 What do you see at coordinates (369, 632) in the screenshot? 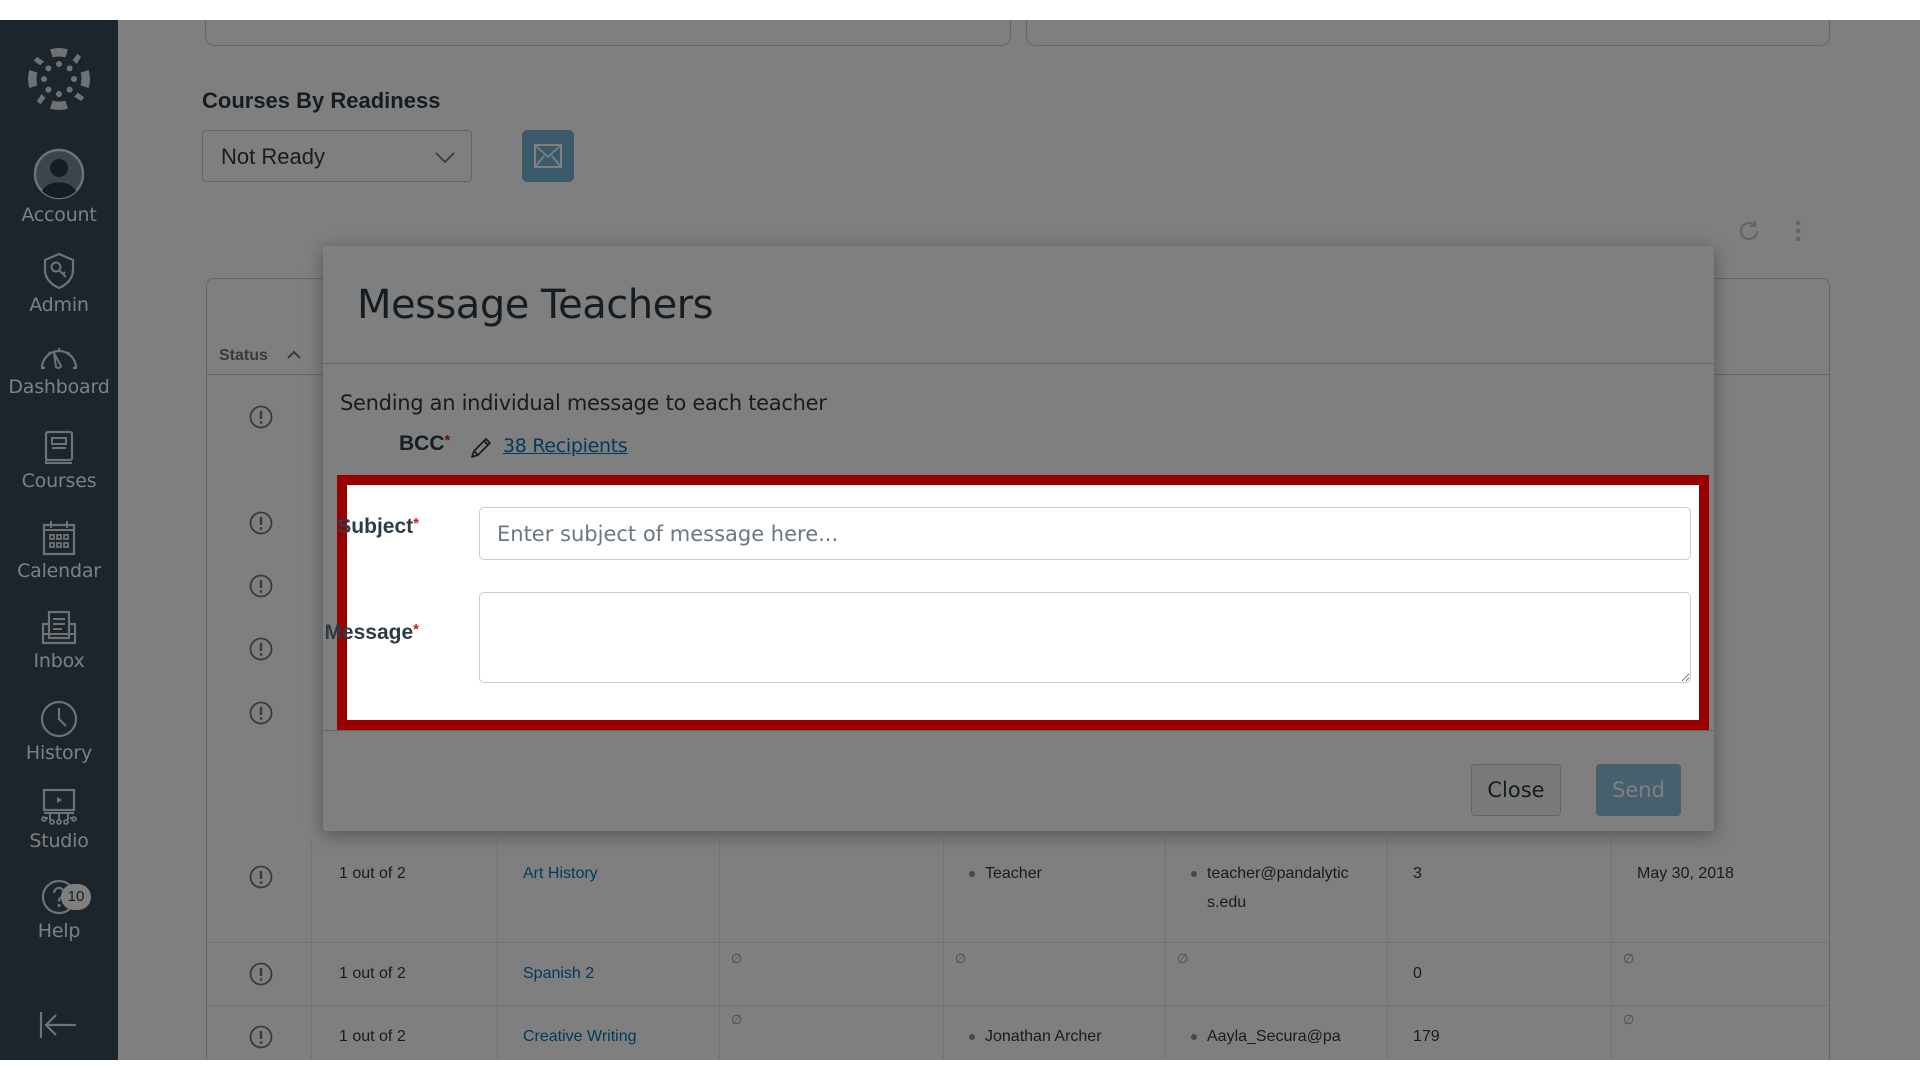
I see `message-label-text: Message` at bounding box center [369, 632].